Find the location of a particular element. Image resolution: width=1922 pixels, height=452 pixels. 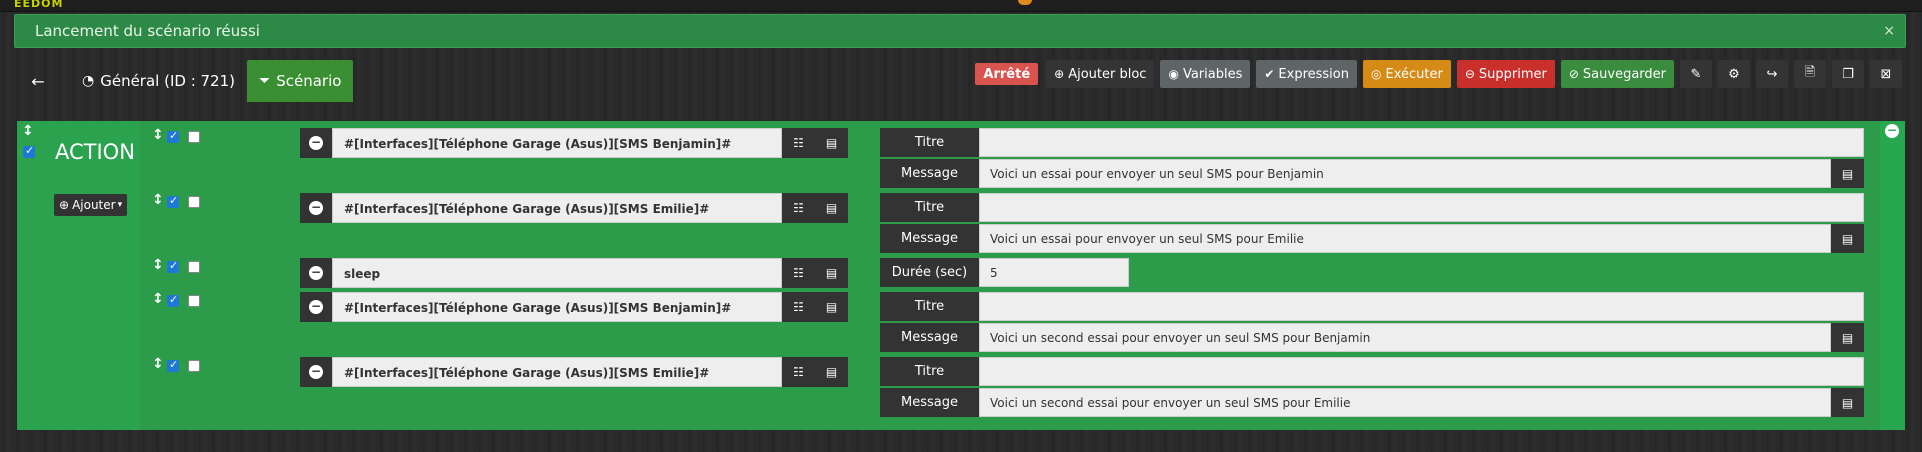

duration-input: 5 is located at coordinates (1054, 272).